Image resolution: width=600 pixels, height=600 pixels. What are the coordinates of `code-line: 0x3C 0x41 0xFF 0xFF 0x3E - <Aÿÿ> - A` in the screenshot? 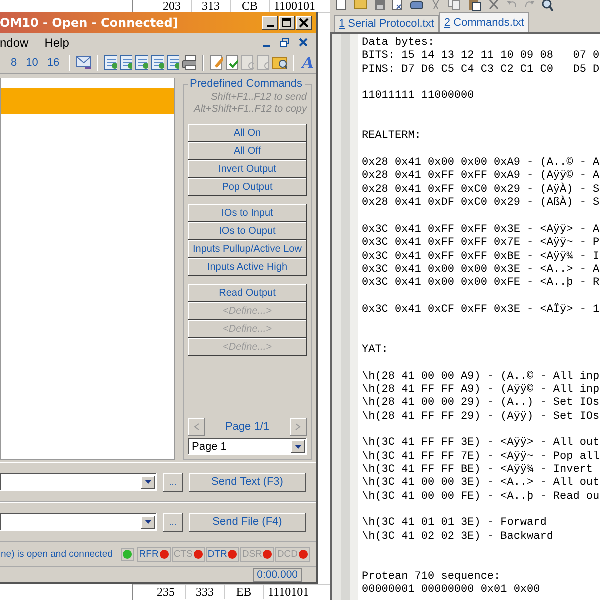 It's located at (481, 231).